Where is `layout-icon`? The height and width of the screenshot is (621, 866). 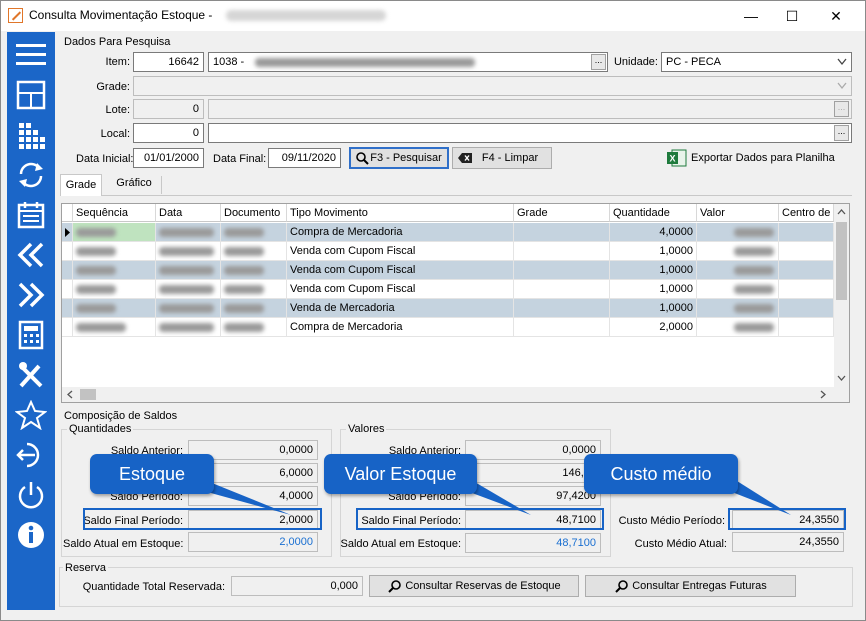 layout-icon is located at coordinates (31, 95).